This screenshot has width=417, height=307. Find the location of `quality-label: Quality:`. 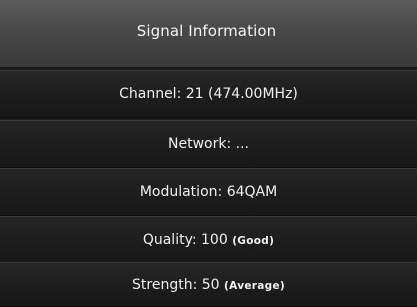

quality-label: Quality: is located at coordinates (169, 240).